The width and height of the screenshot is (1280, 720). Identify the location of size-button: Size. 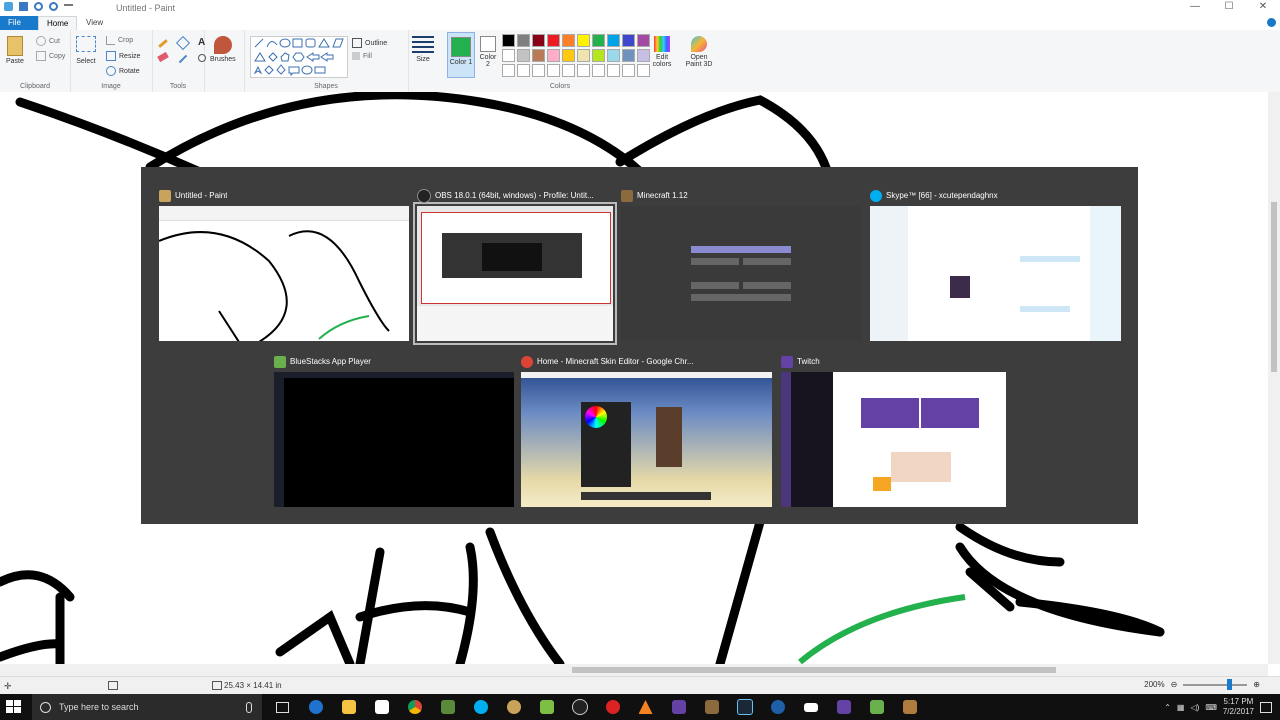
(423, 49).